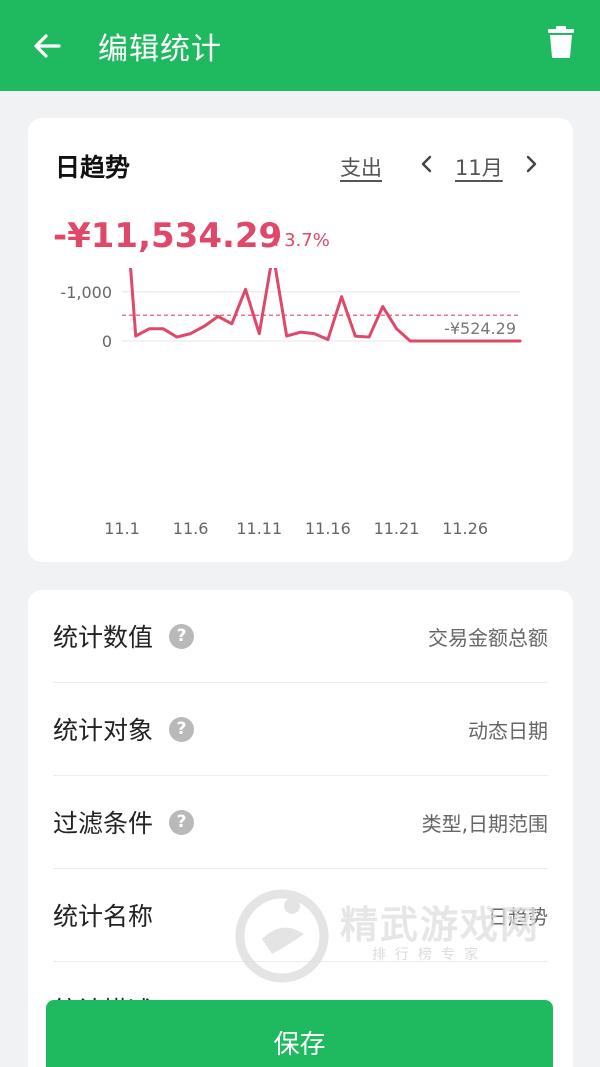  Describe the element at coordinates (103, 730) in the screenshot. I see `row-label: 统计对象` at that location.